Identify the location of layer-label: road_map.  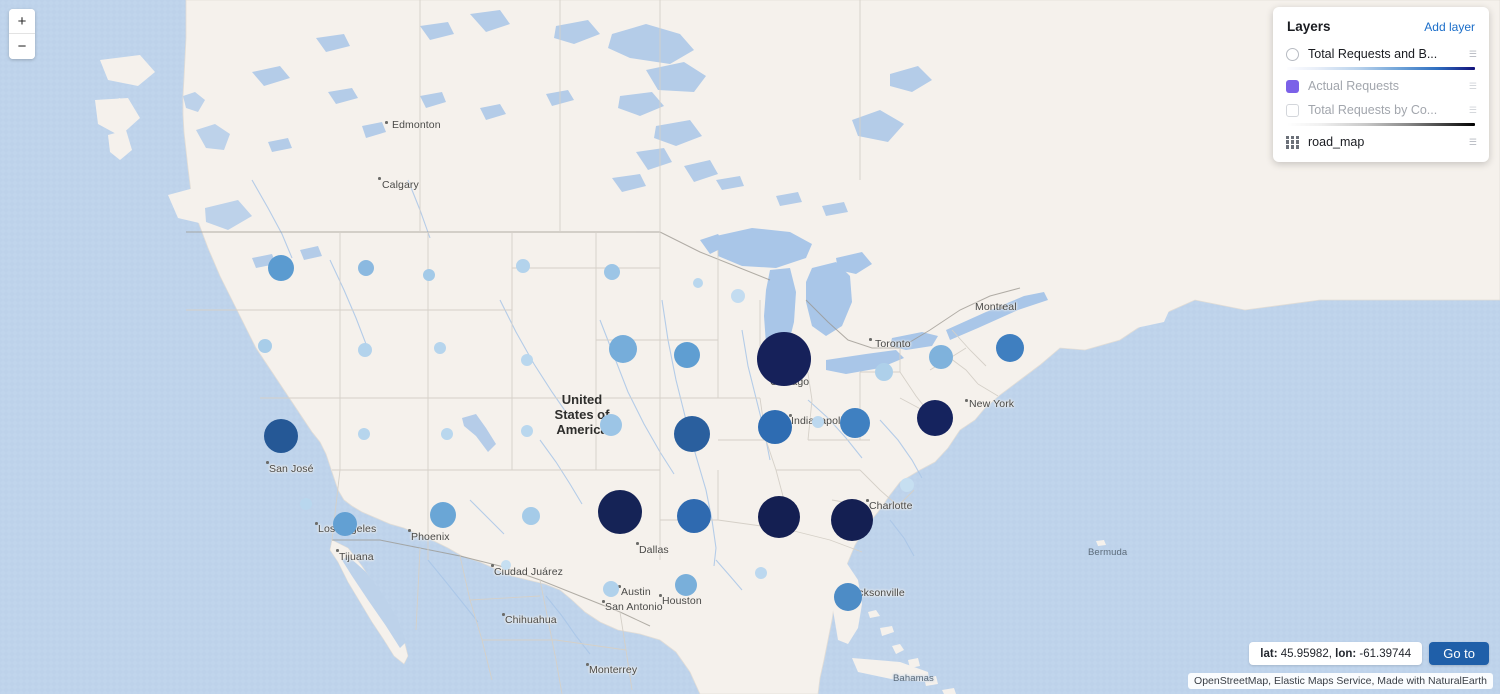
(1336, 142).